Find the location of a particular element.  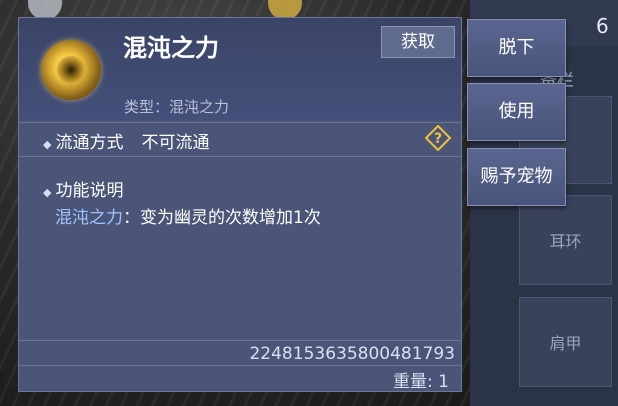

circulation-label: 流通方式 is located at coordinates (89, 143).